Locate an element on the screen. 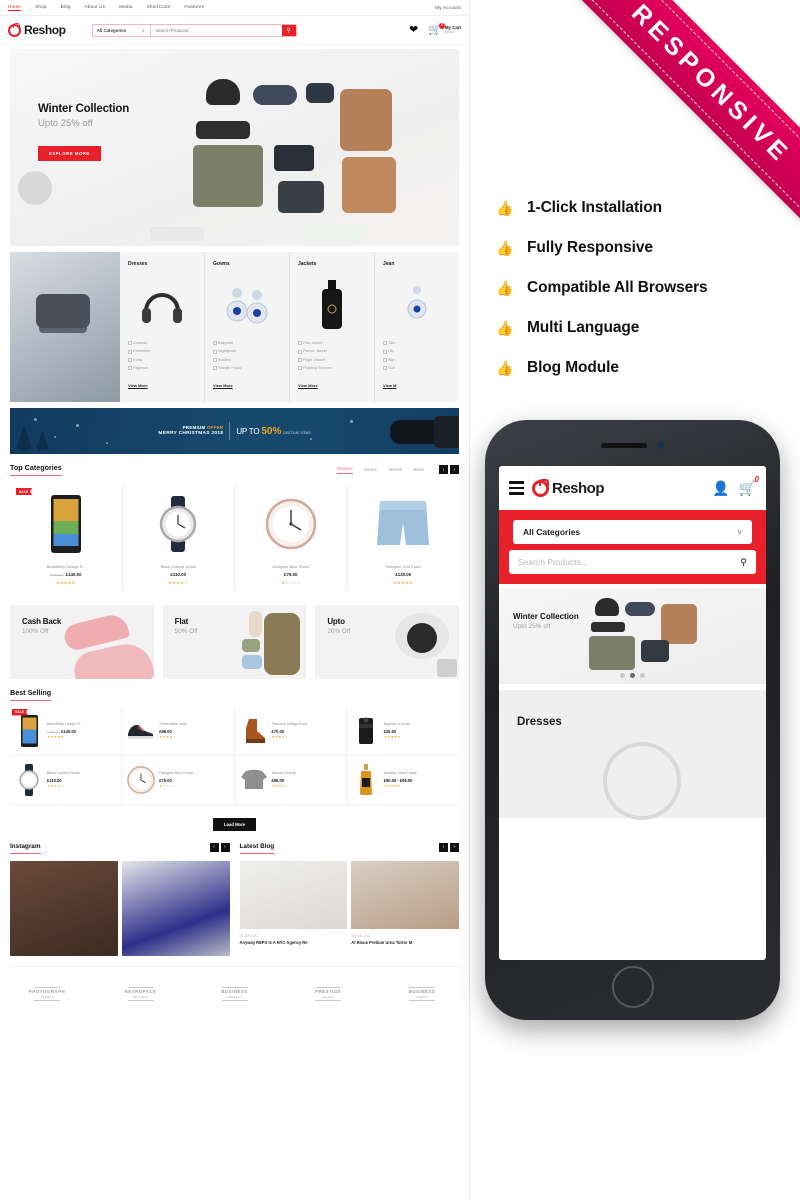 Image resolution: width=800 pixels, height=1200 pixels. hamburger-icon is located at coordinates (516, 488).